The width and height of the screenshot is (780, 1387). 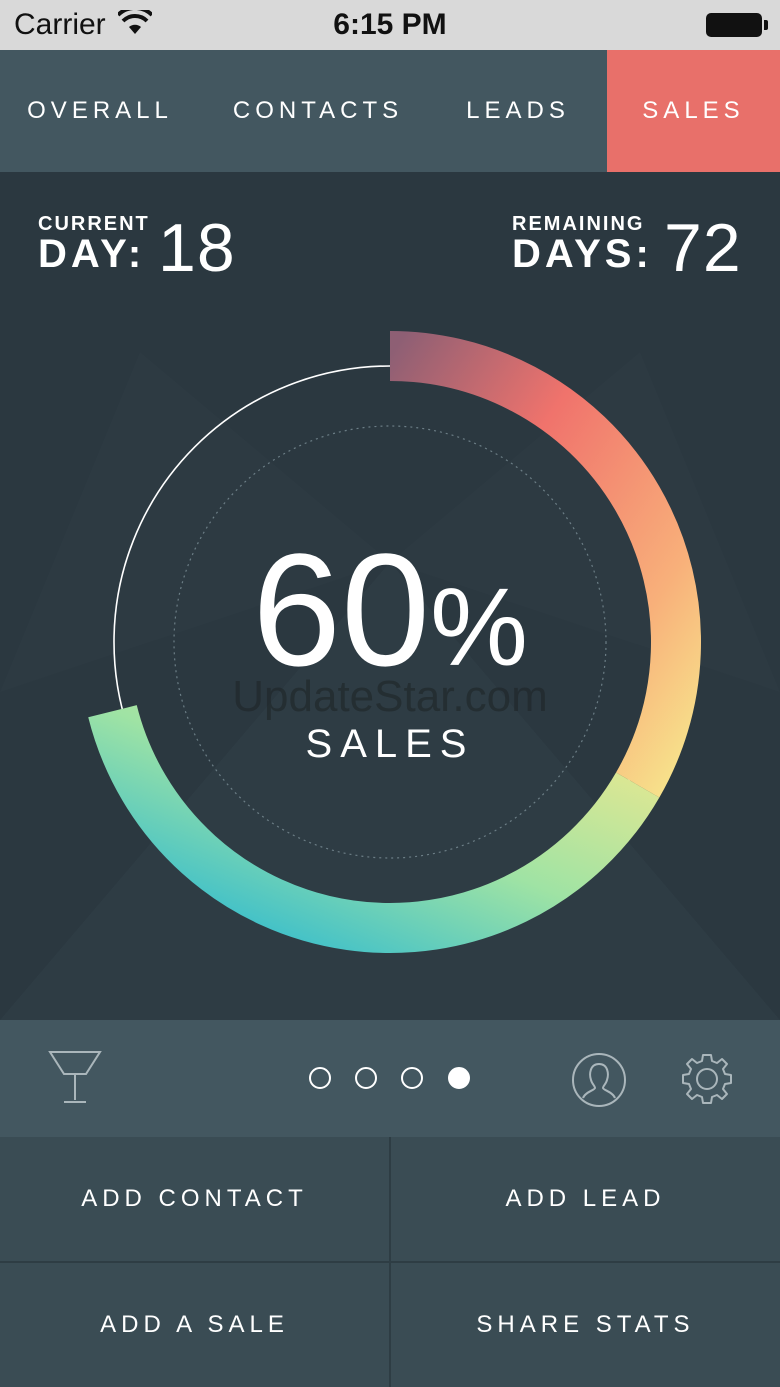 I want to click on share-stats-button: SHARE STATS, so click(x=585, y=1325).